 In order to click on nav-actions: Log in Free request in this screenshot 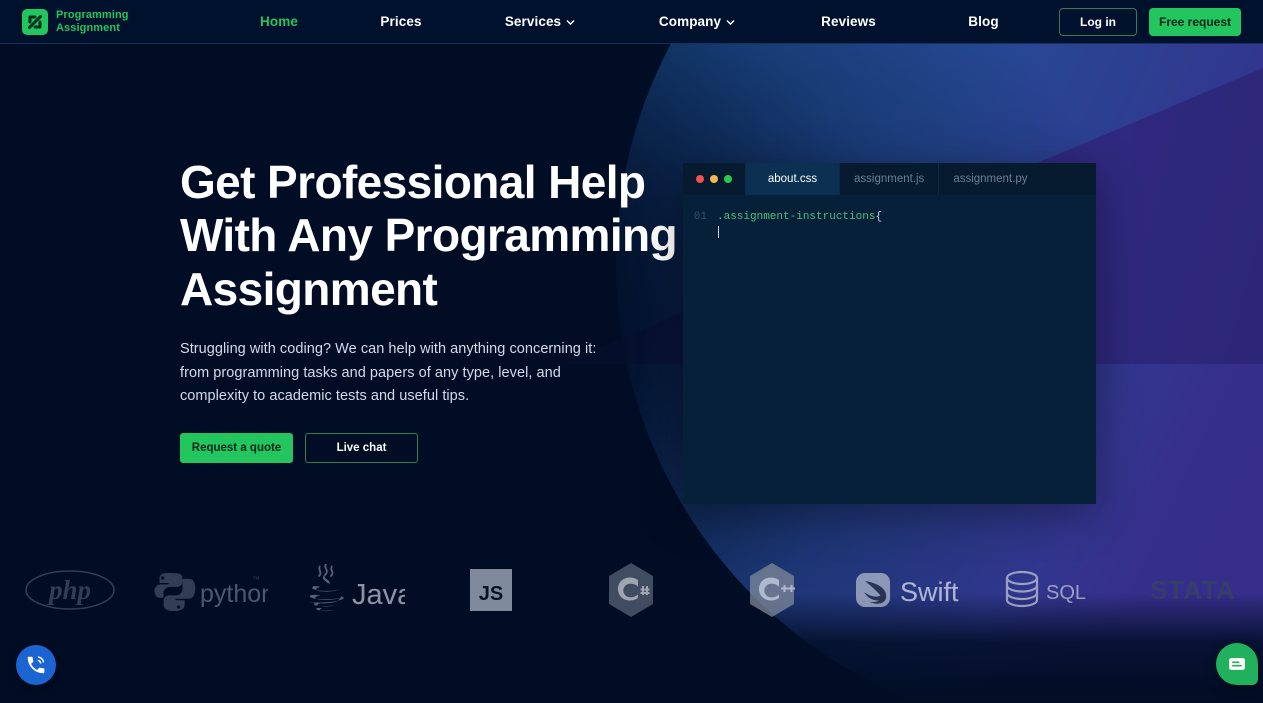, I will do `click(1150, 21)`.